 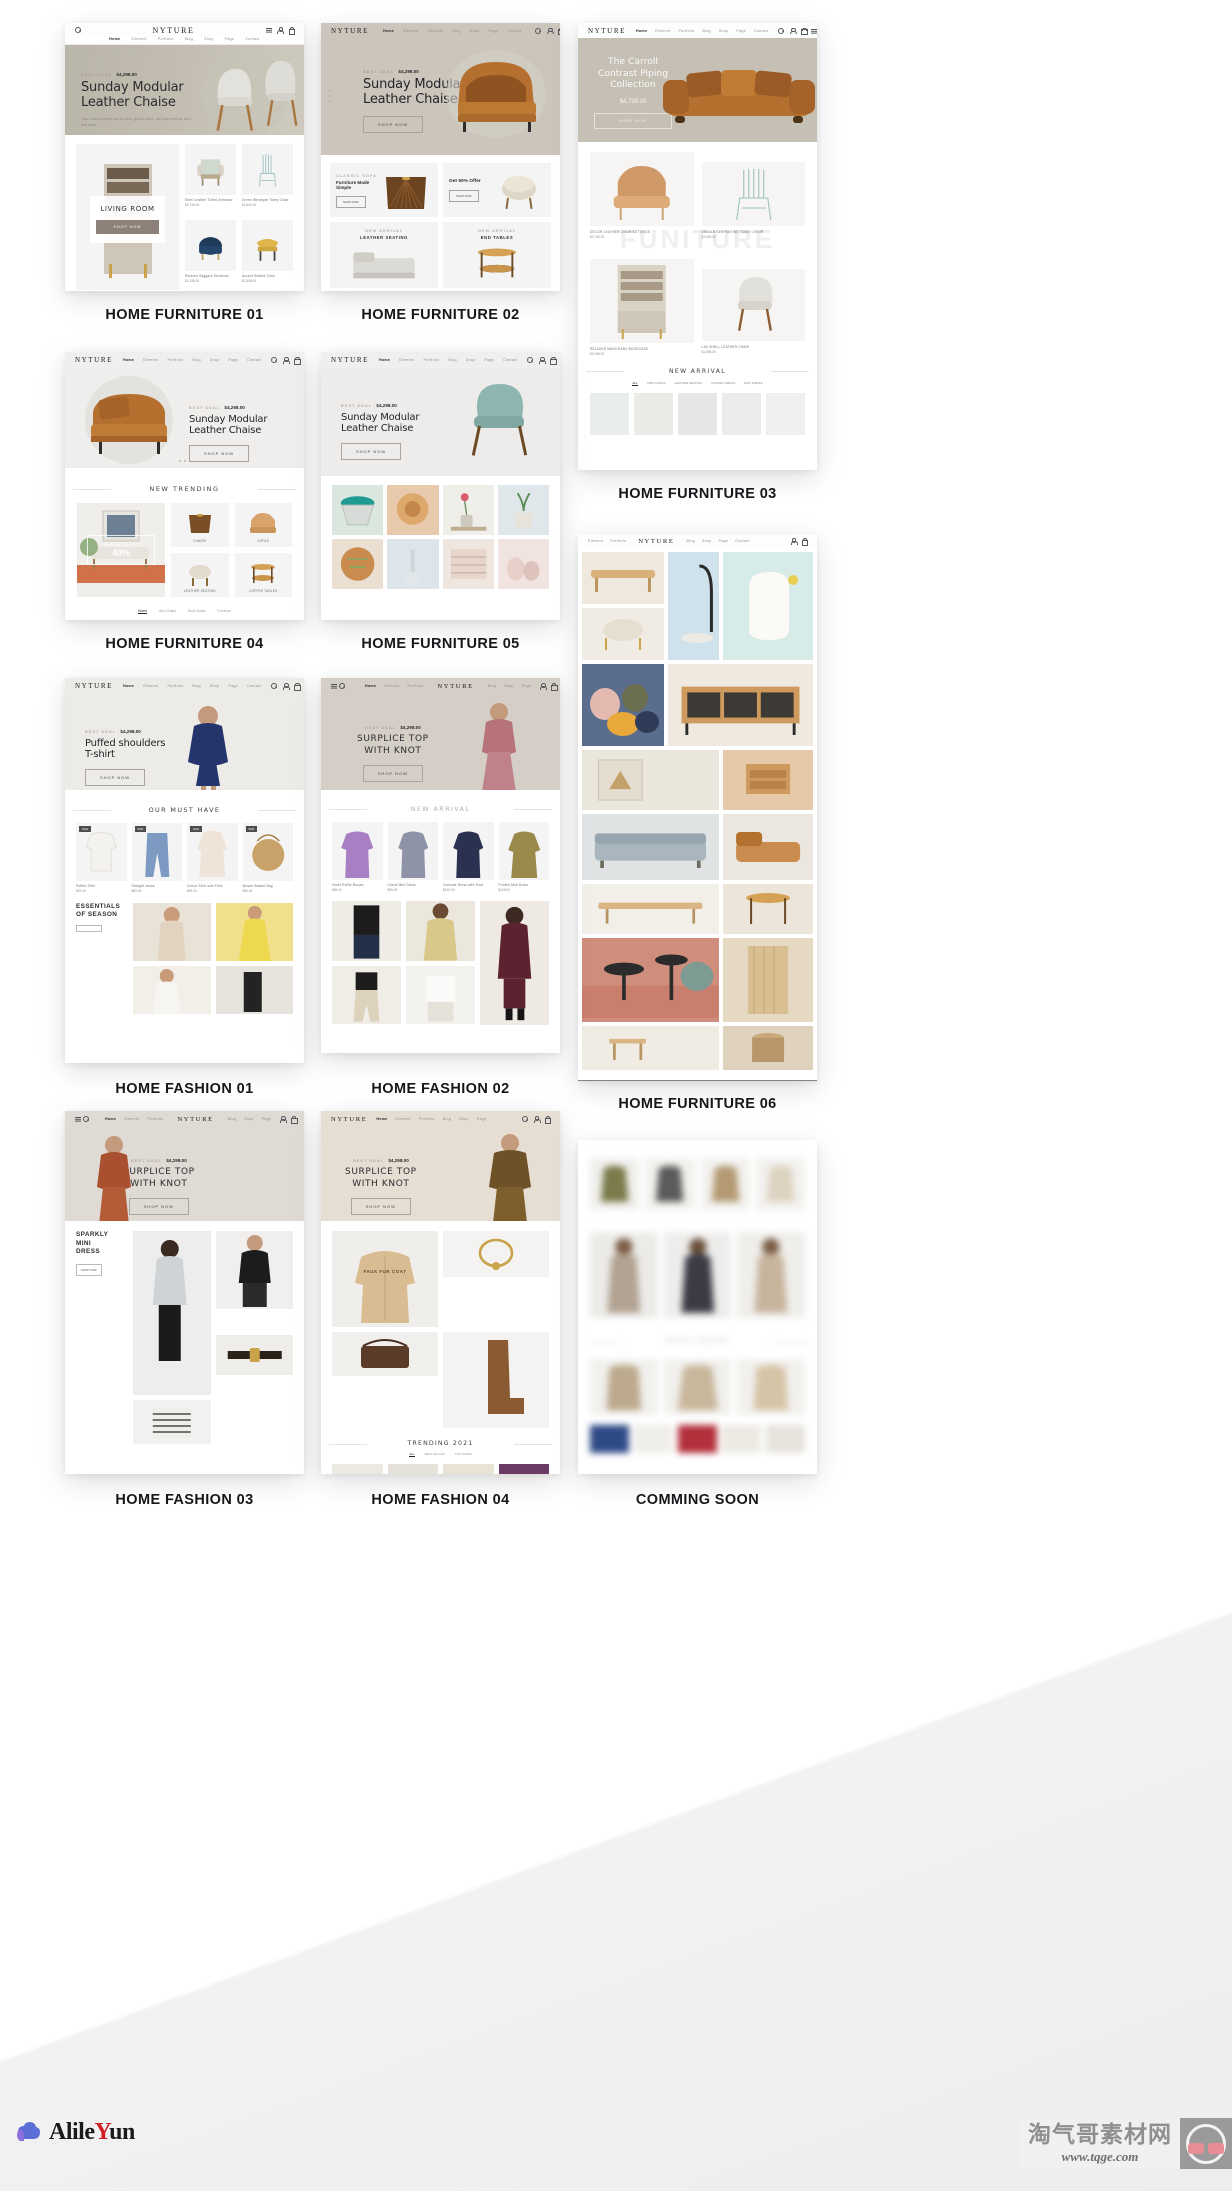 I want to click on filter-furniture: Furniture, so click(x=224, y=611).